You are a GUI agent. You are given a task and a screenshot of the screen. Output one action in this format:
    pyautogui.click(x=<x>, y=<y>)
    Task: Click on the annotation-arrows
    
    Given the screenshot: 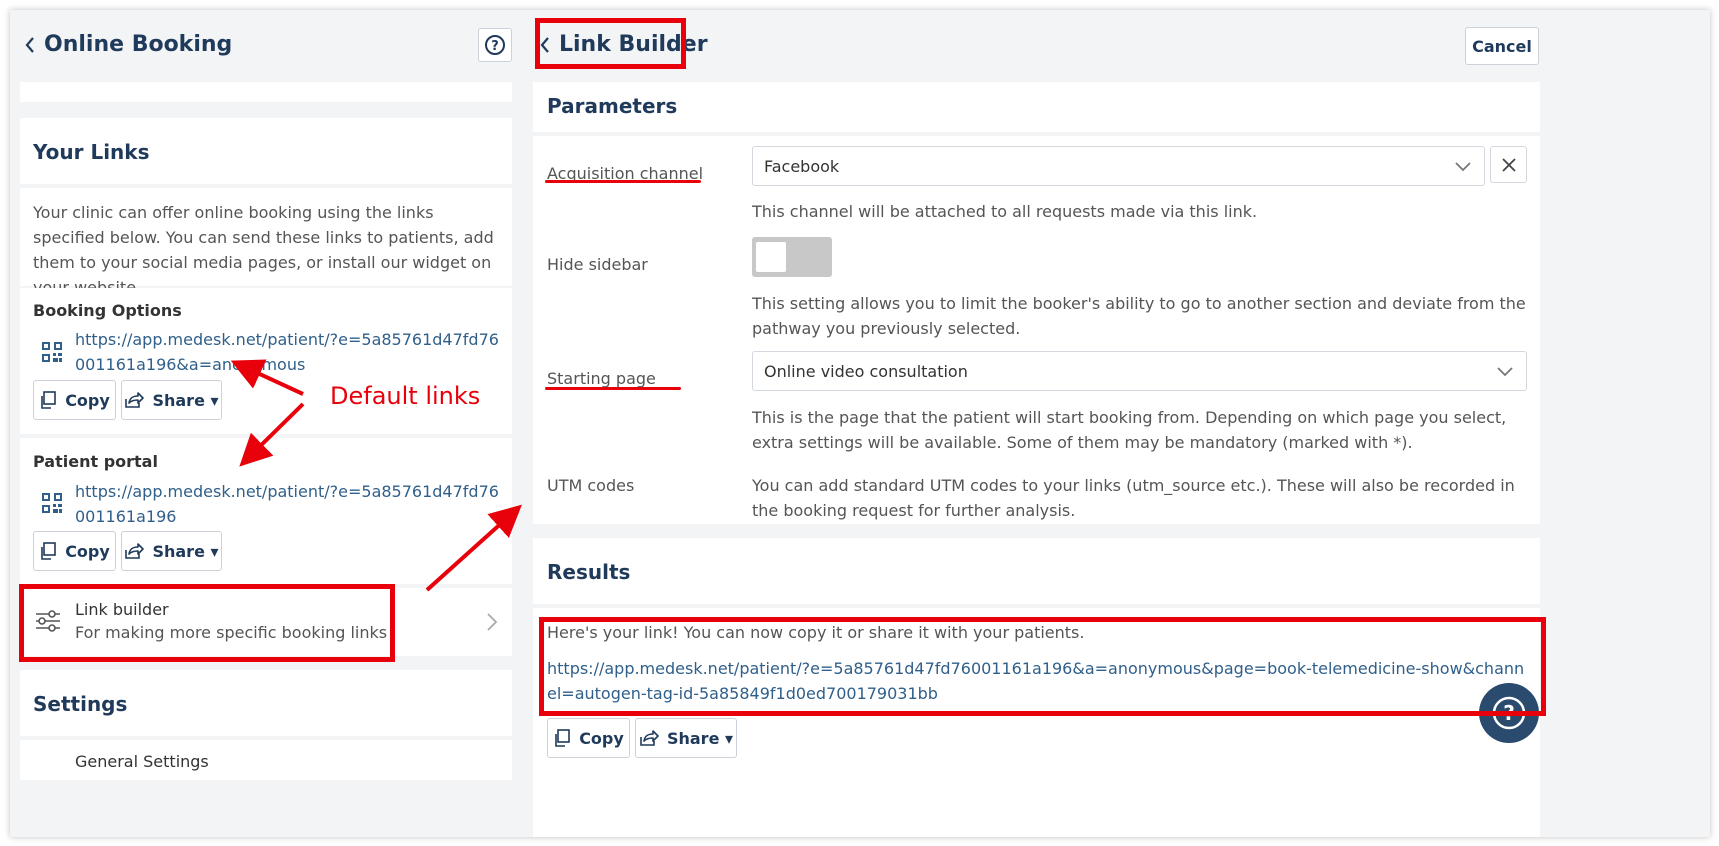 What is the action you would take?
    pyautogui.click(x=376, y=475)
    